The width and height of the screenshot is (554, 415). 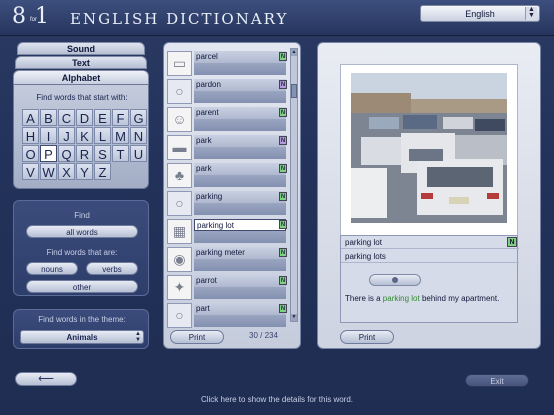 What do you see at coordinates (30, 171) in the screenshot?
I see `letter-key-v: V` at bounding box center [30, 171].